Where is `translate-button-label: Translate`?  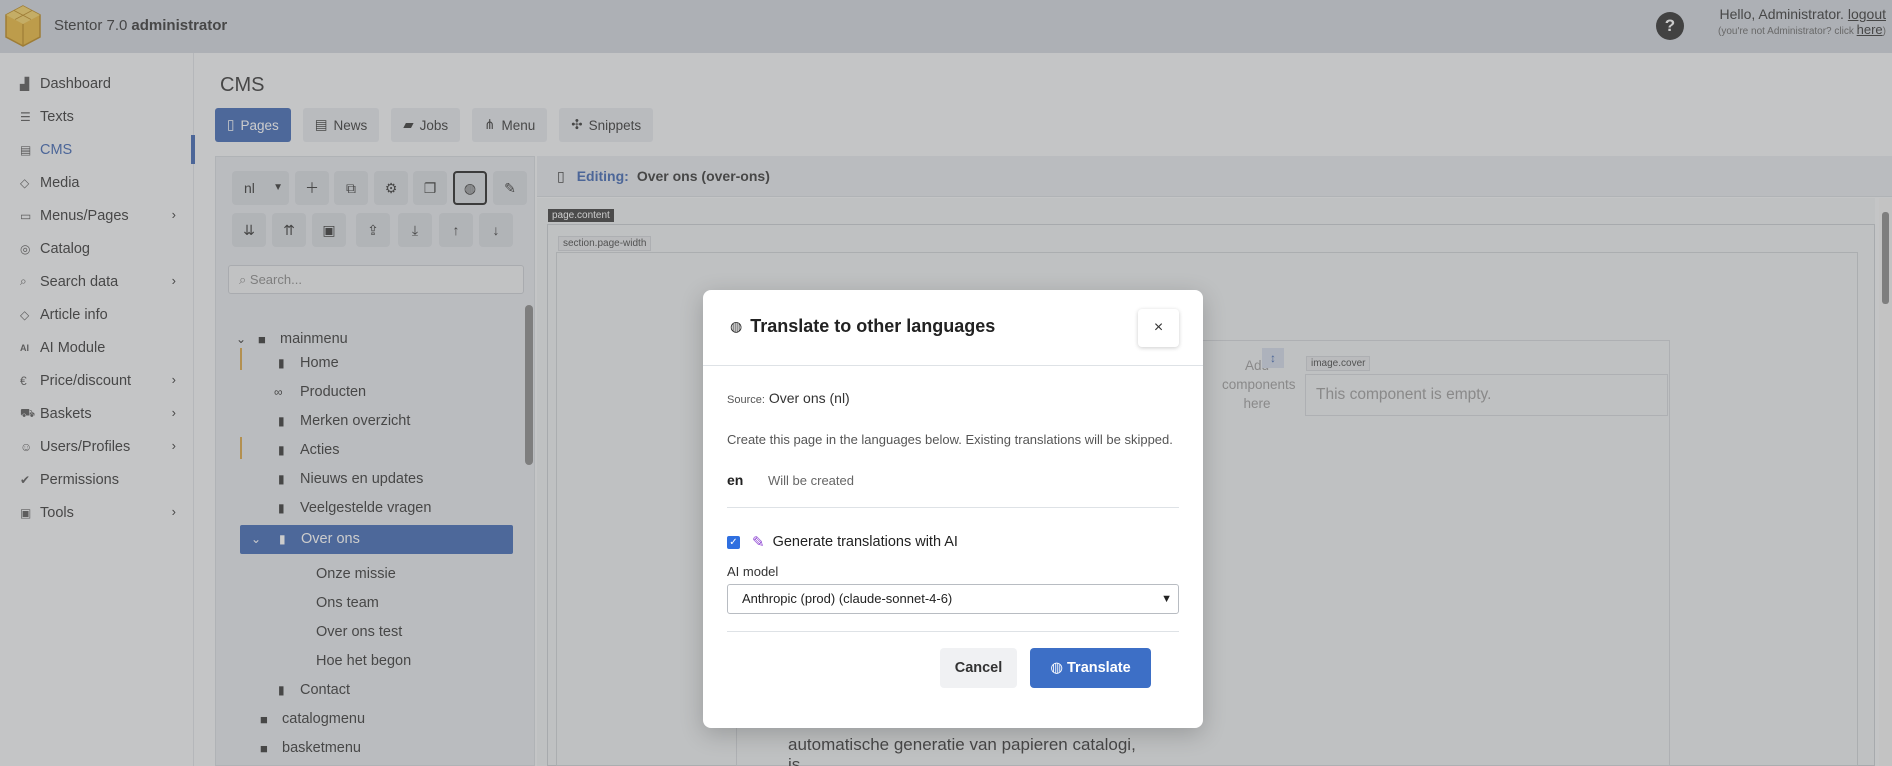
translate-button-label: Translate is located at coordinates (1099, 668).